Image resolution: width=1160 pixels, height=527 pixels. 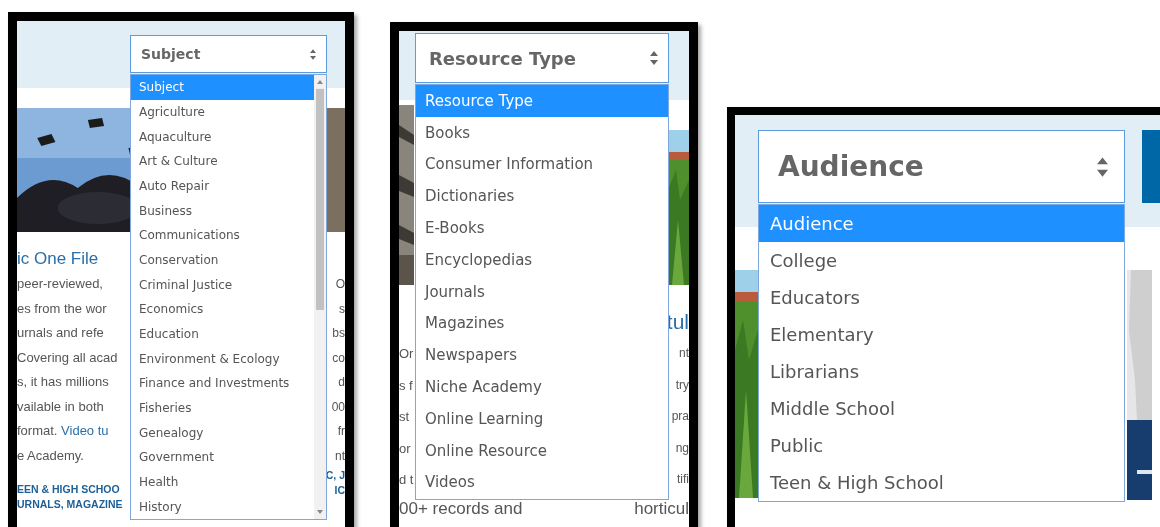 I want to click on body-text: bs, so click(x=338, y=333).